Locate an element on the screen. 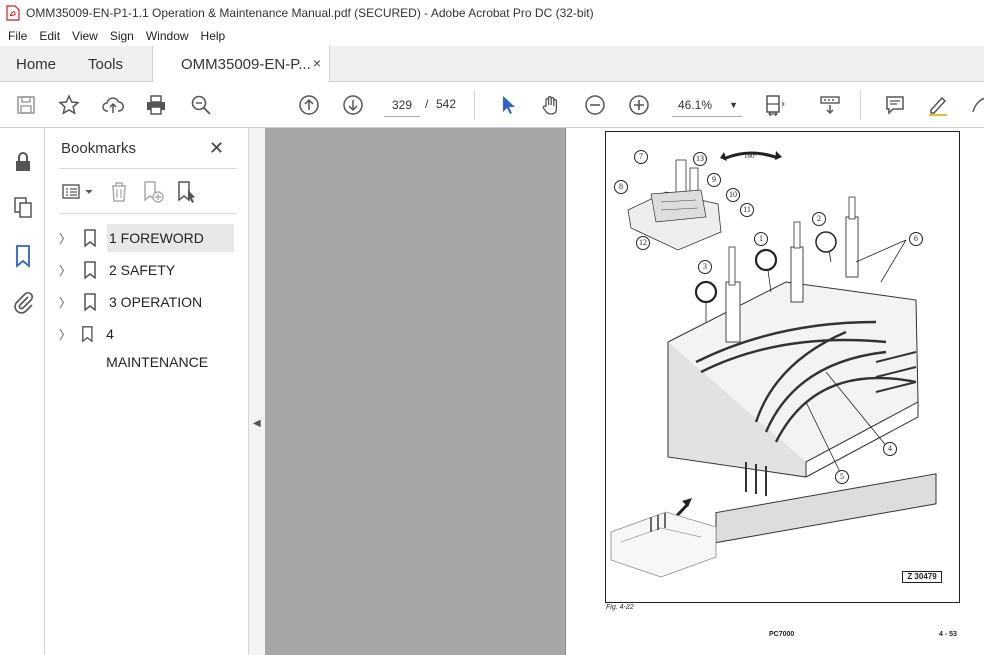 This screenshot has width=984, height=655. comment-icon is located at coordinates (895, 105).